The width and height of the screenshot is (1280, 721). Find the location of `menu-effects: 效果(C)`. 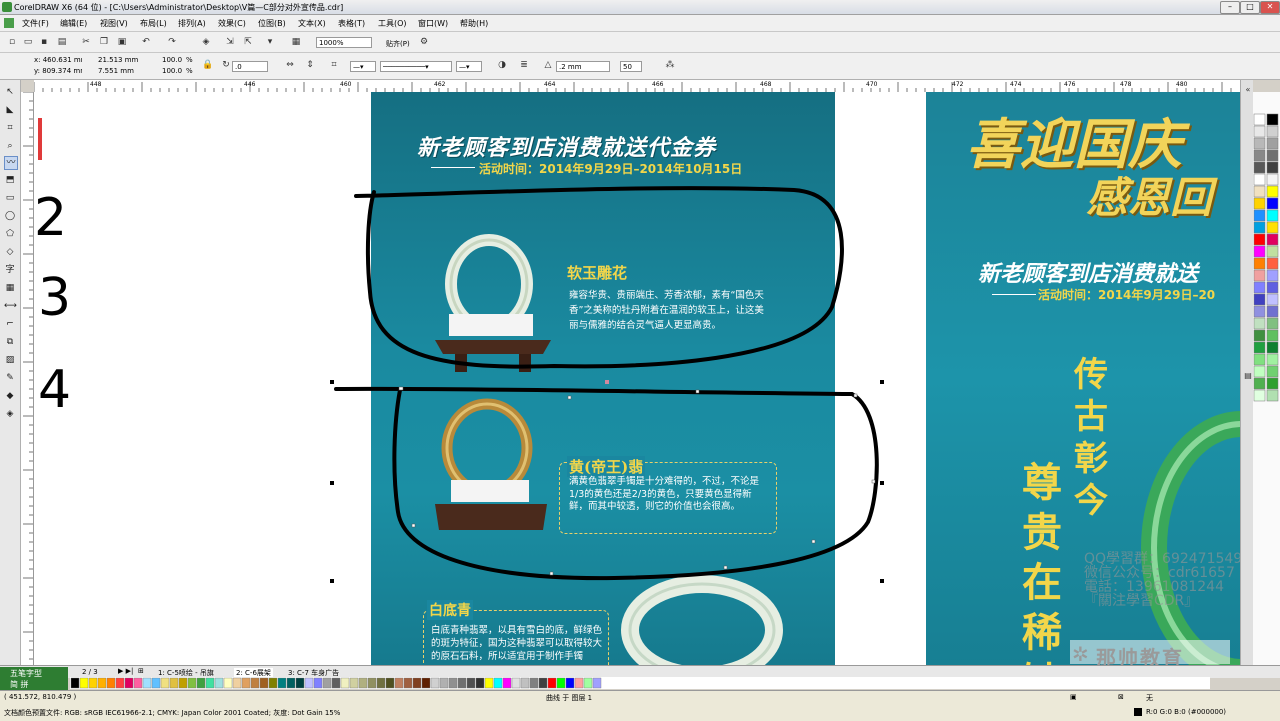

menu-effects: 效果(C) is located at coordinates (232, 23).